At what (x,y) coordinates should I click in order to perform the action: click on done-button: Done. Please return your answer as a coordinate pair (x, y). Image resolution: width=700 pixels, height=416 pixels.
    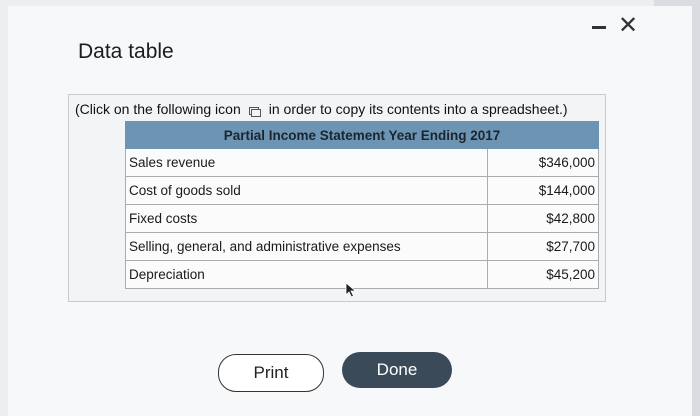
    Looking at the image, I should click on (397, 370).